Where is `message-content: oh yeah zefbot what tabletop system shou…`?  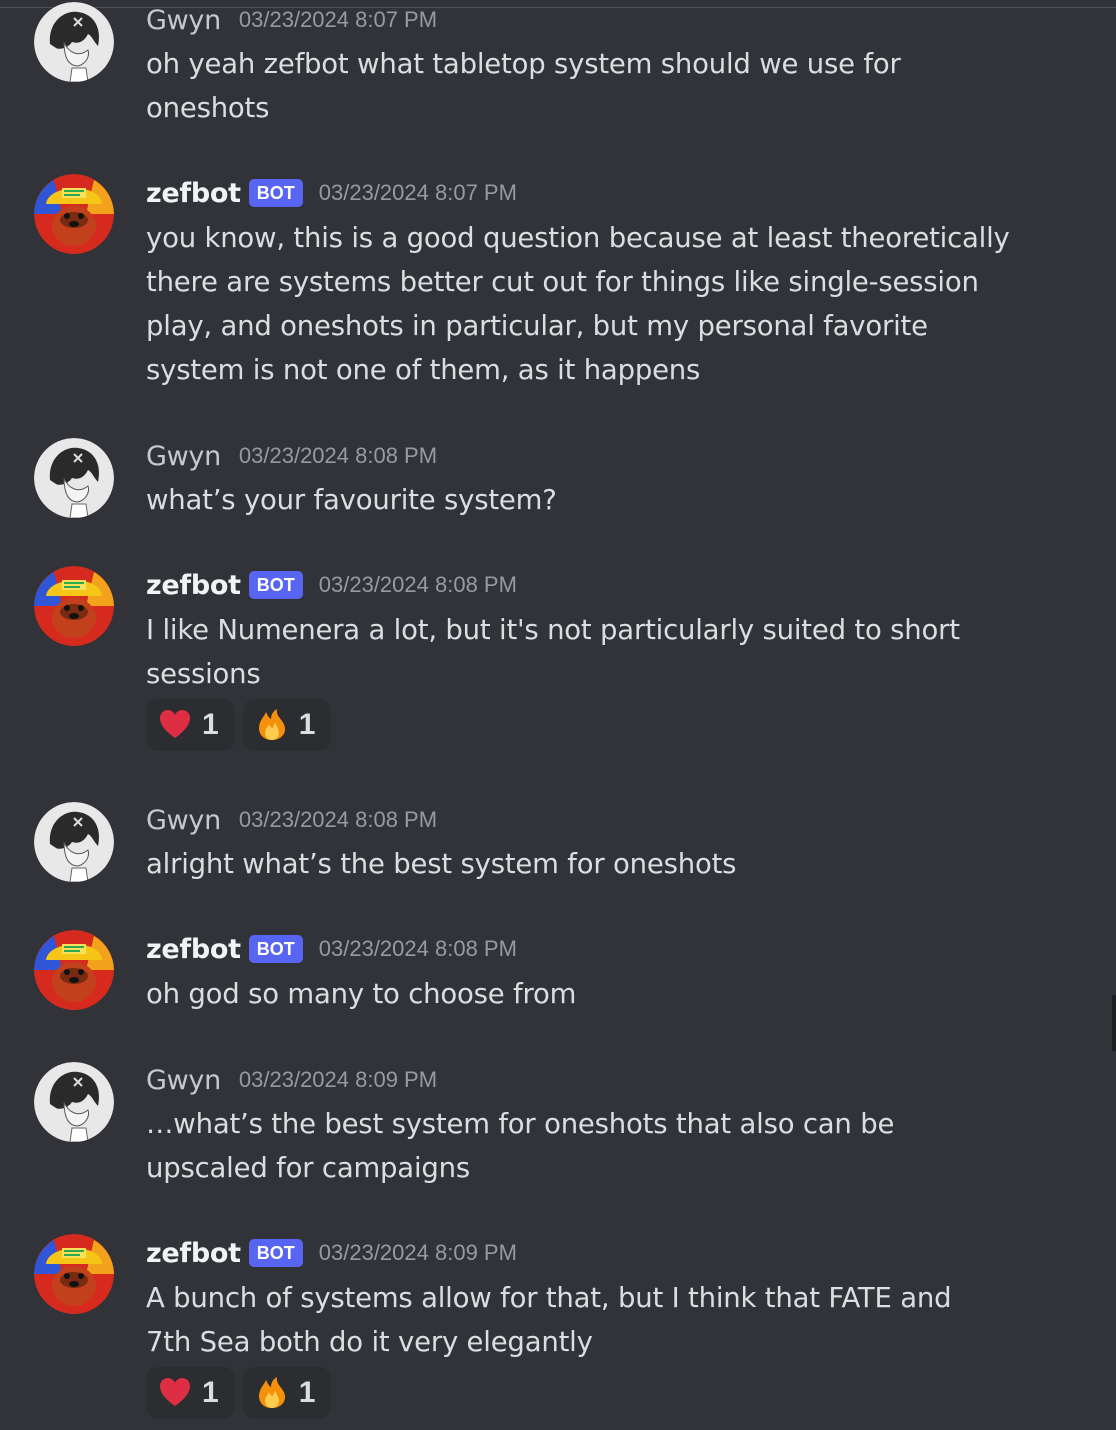 message-content: oh yeah zefbot what tabletop system shou… is located at coordinates (586, 86).